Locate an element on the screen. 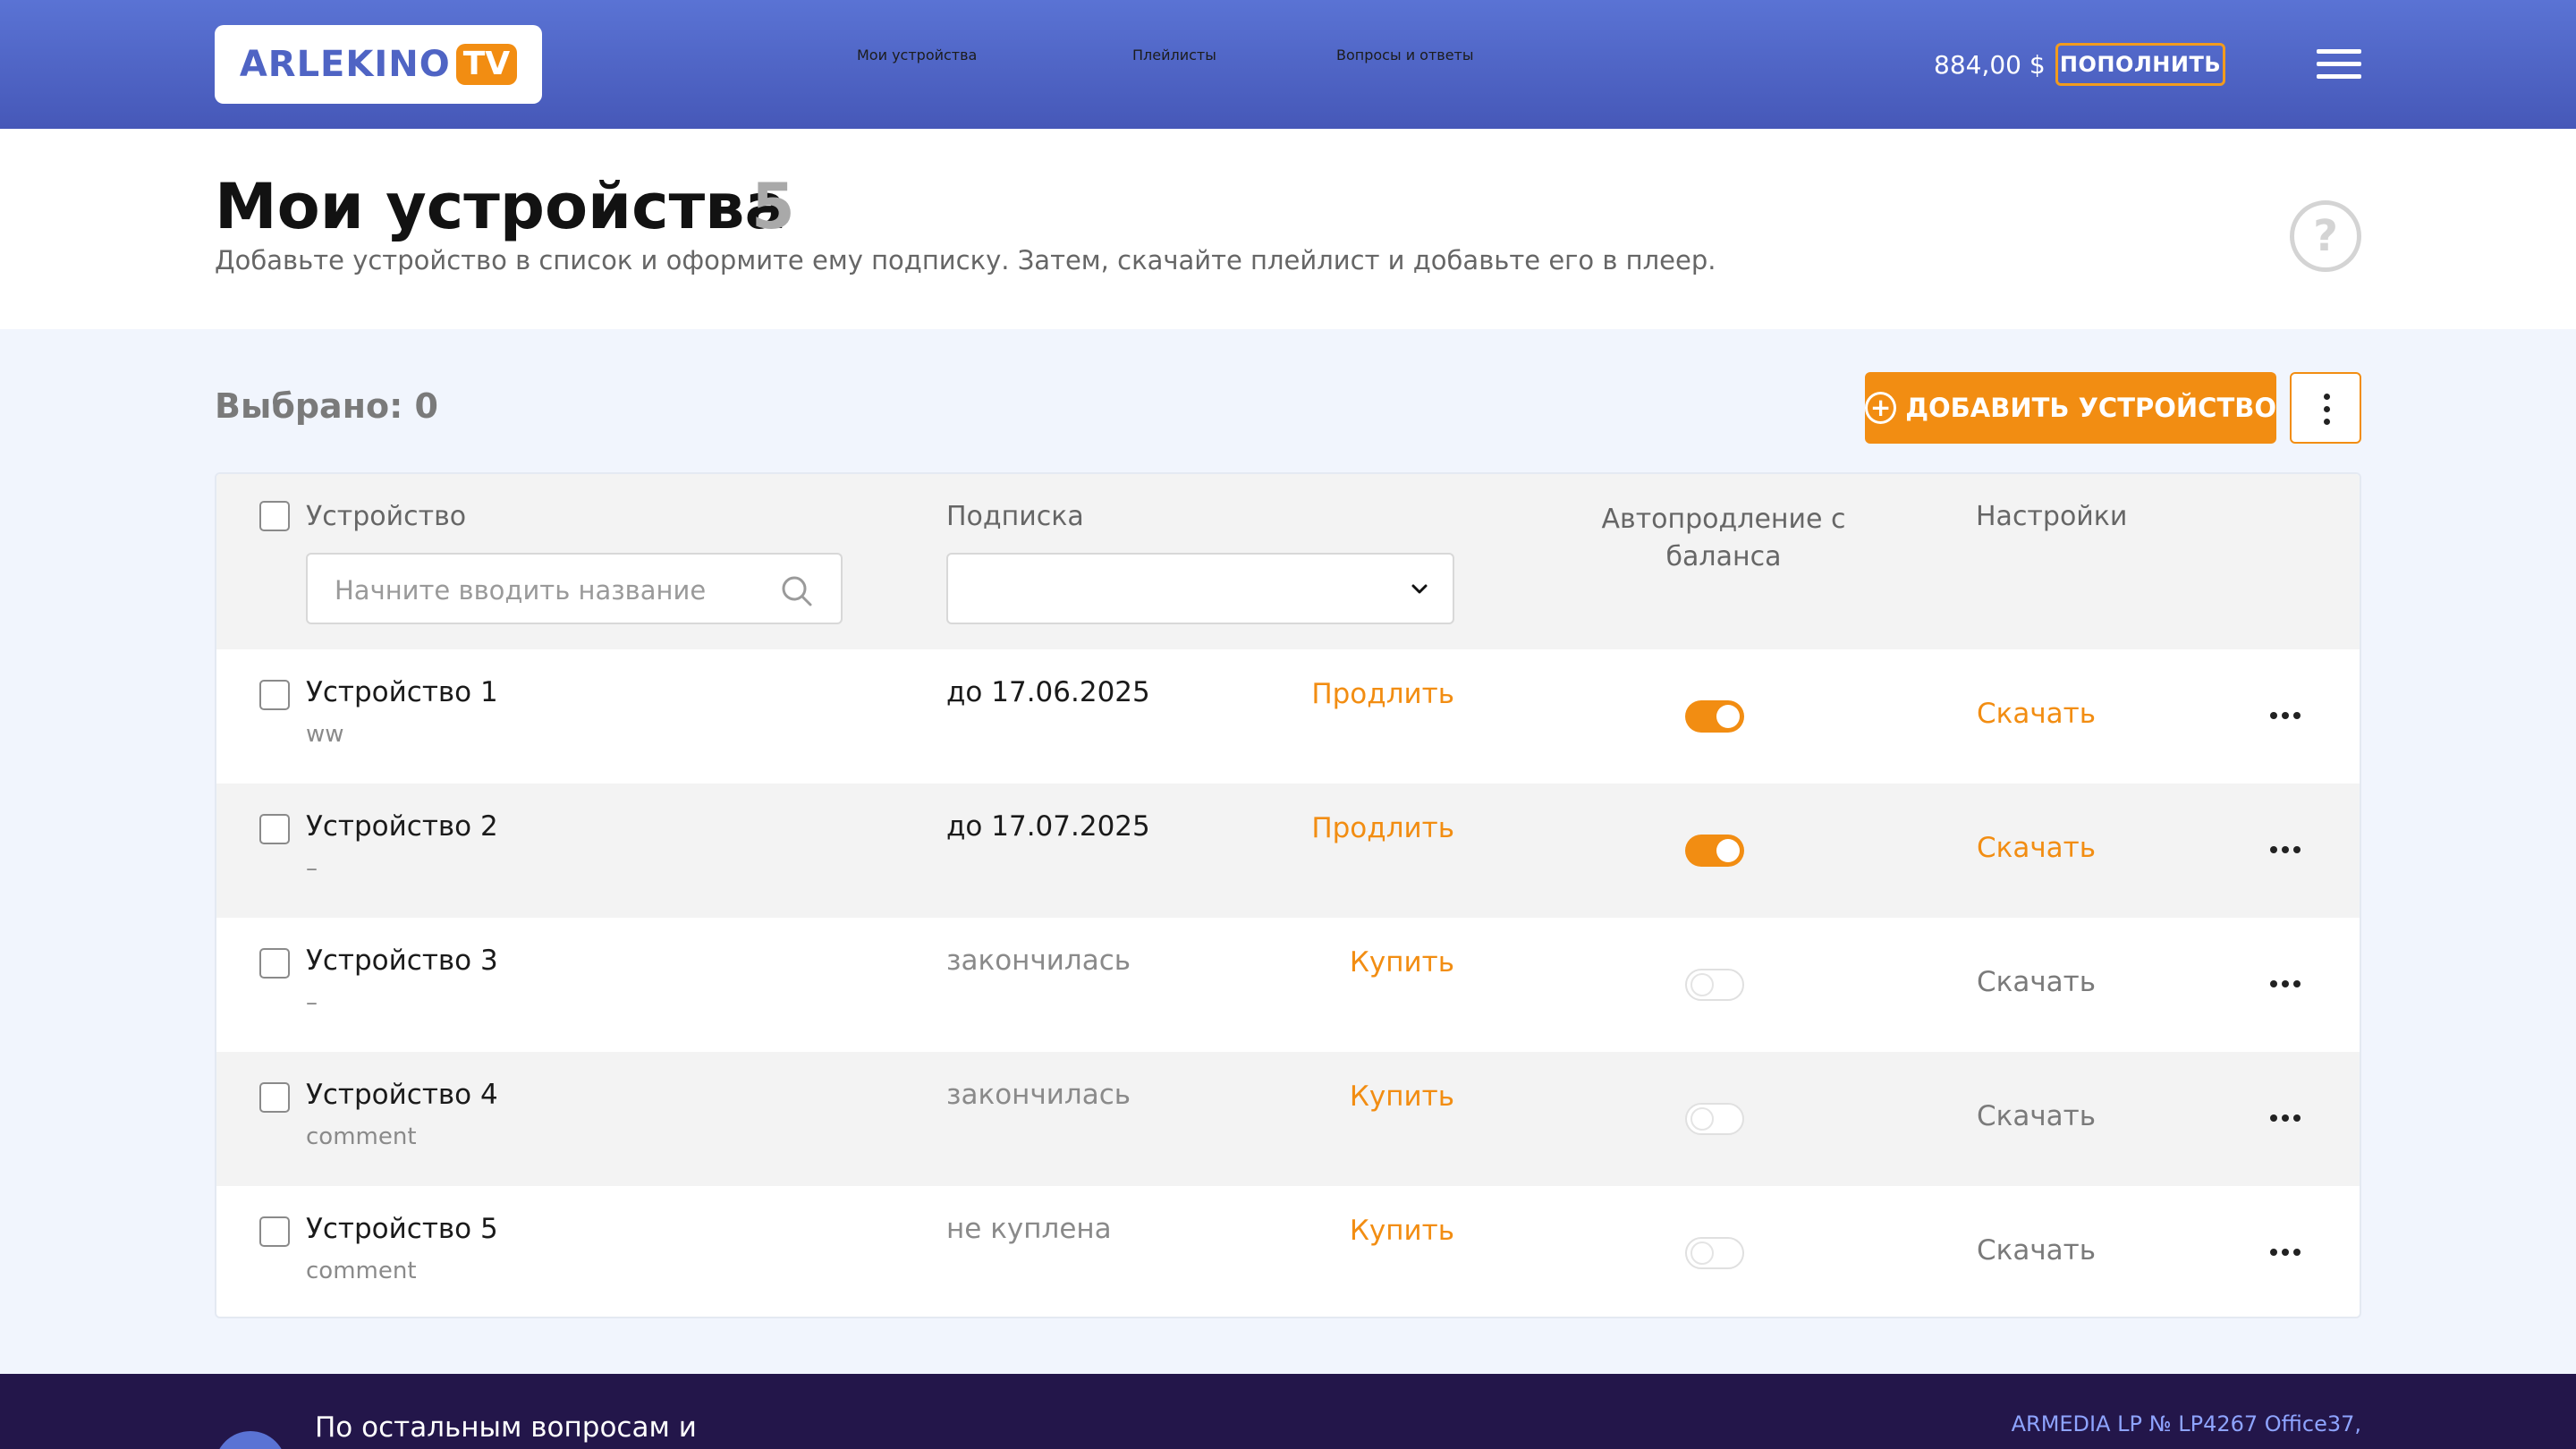 The height and width of the screenshot is (1449, 2576). balance-amount: 884,00 $ is located at coordinates (1990, 65).